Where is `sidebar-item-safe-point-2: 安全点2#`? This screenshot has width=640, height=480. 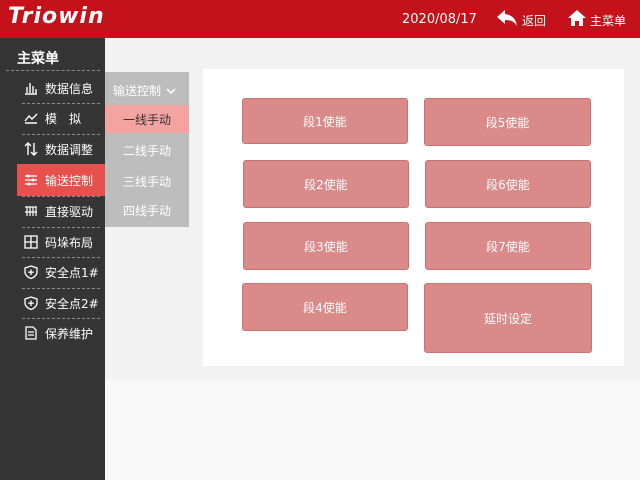 sidebar-item-safe-point-2: 安全点2# is located at coordinates (61, 303).